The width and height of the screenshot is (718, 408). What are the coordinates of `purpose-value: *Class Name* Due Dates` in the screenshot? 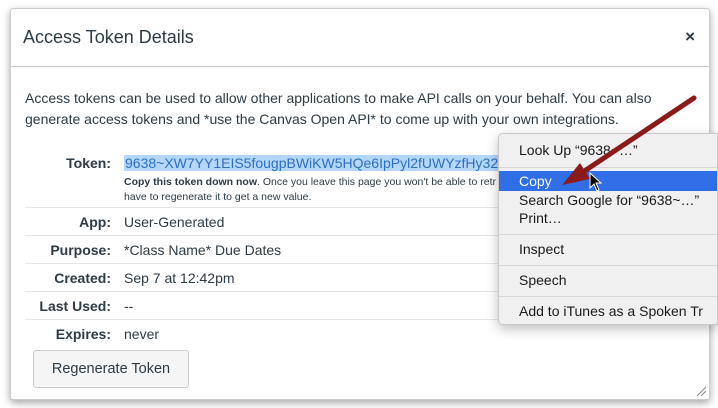 It's located at (203, 250).